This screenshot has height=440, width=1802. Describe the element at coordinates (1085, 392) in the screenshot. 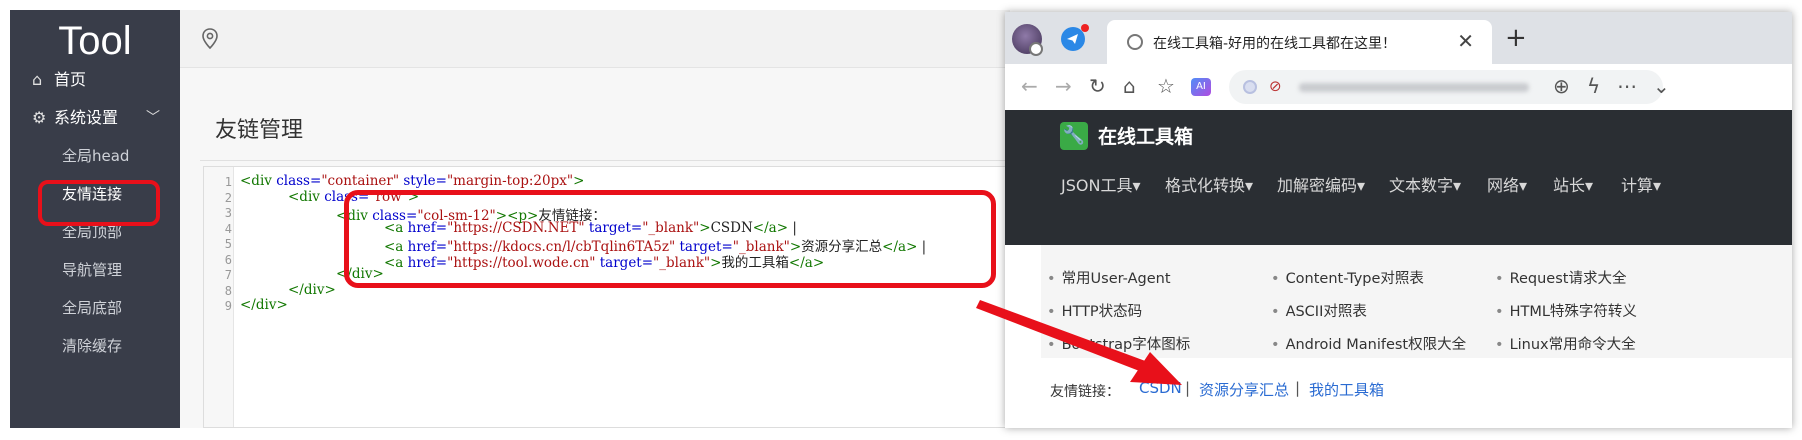

I see `friend-links-label: 友情链接：` at that location.